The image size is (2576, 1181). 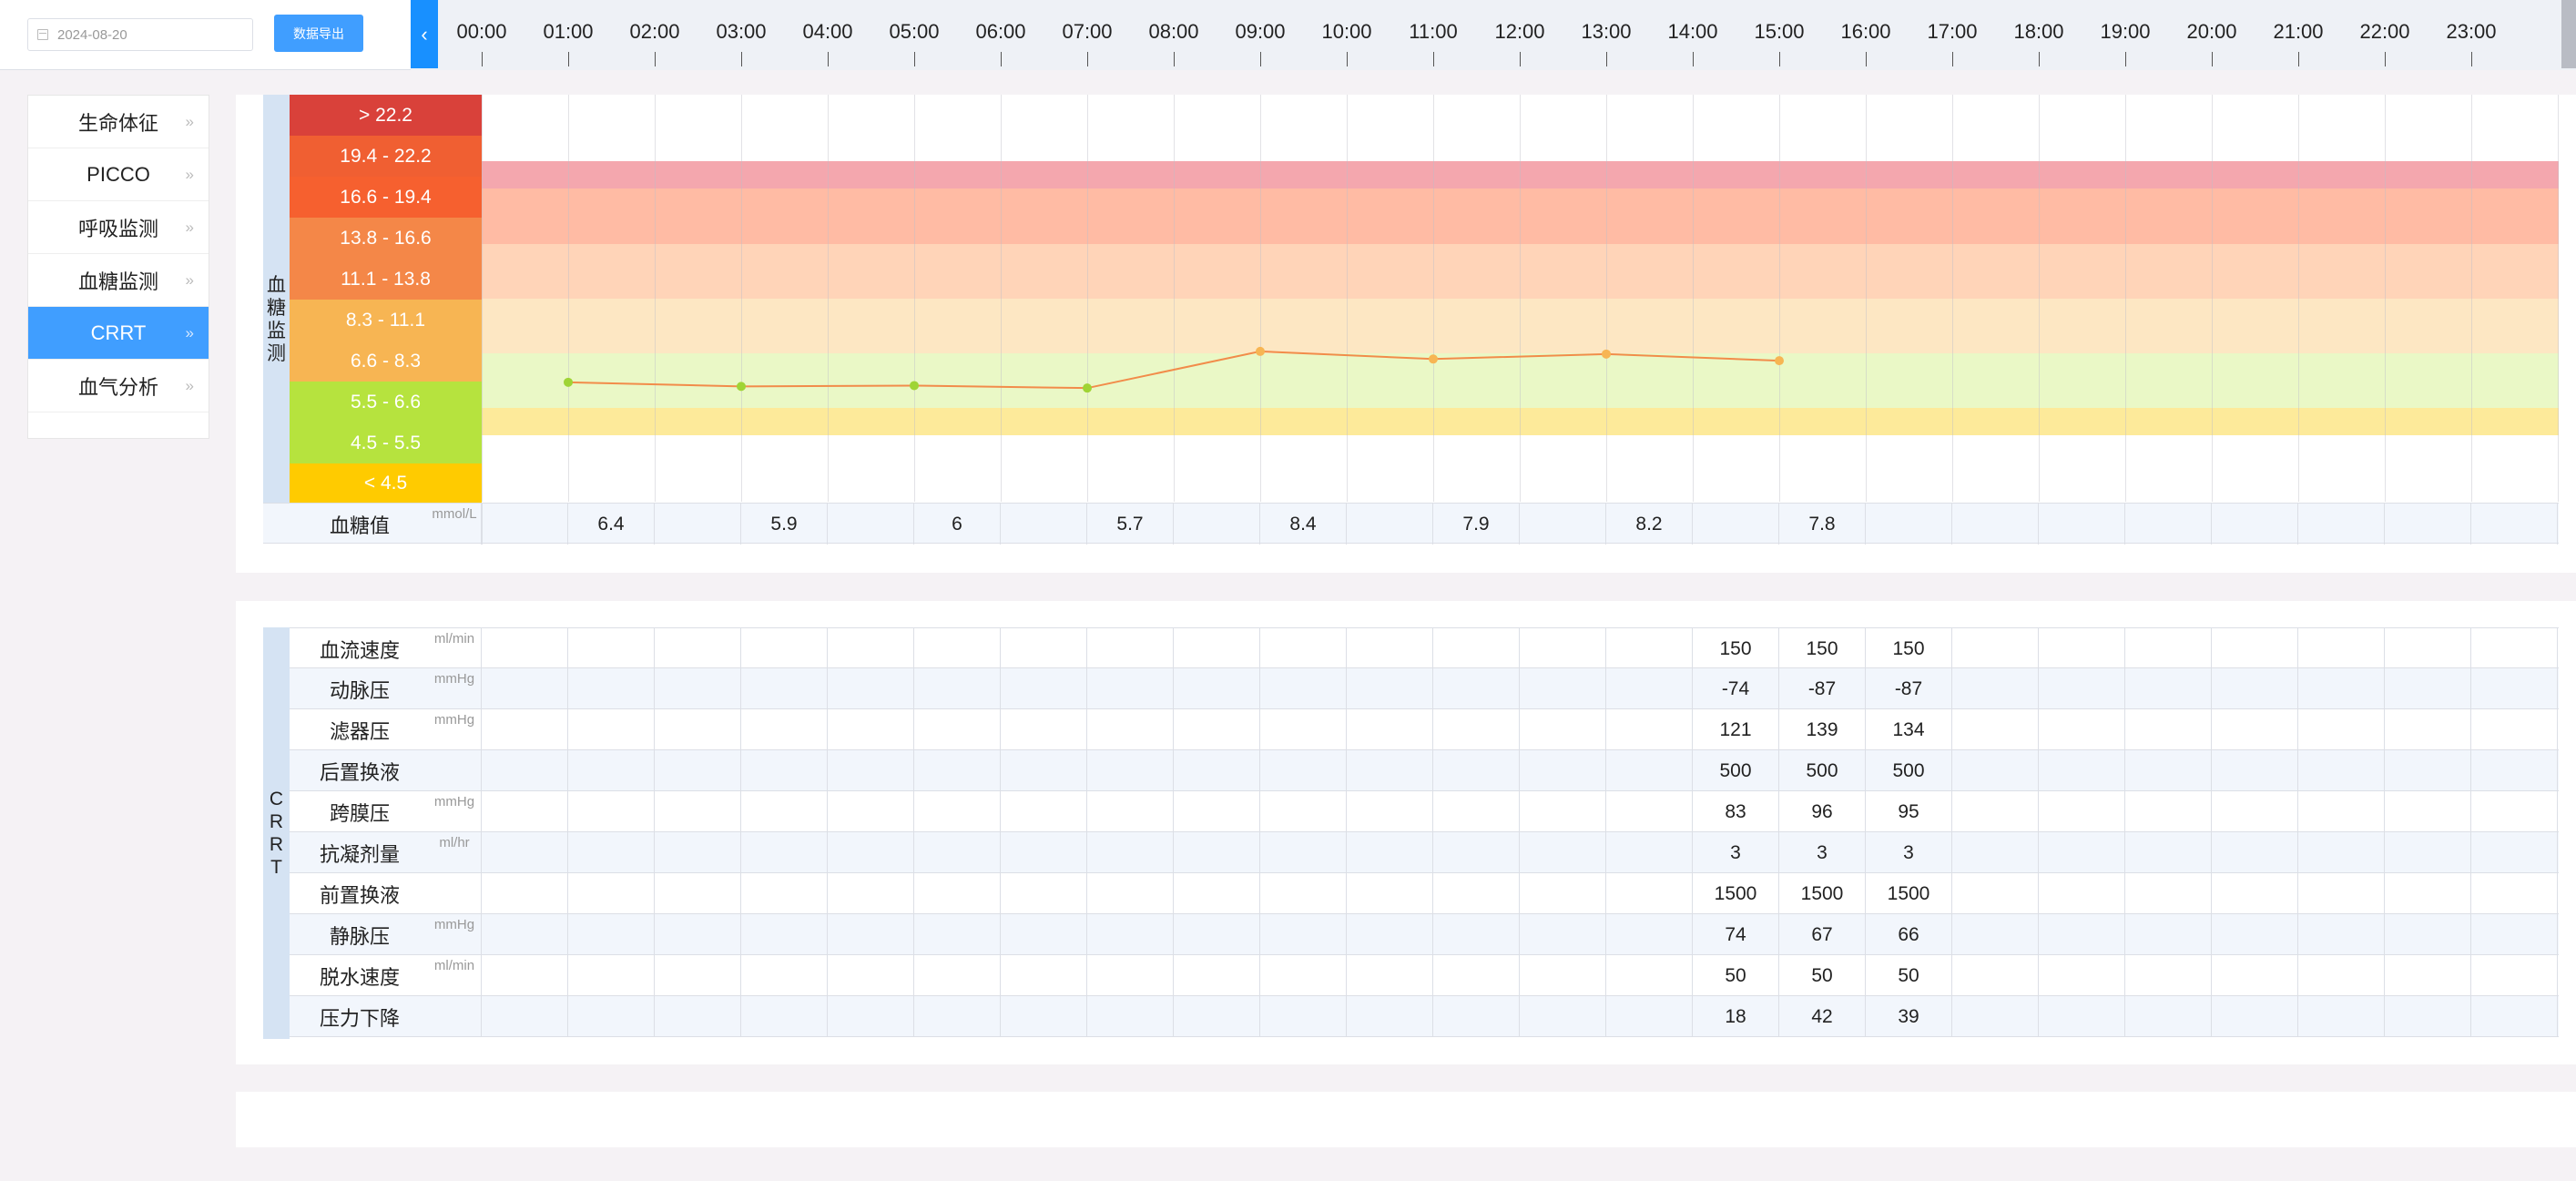 I want to click on timeline-hour: 09:00, so click(x=1261, y=35).